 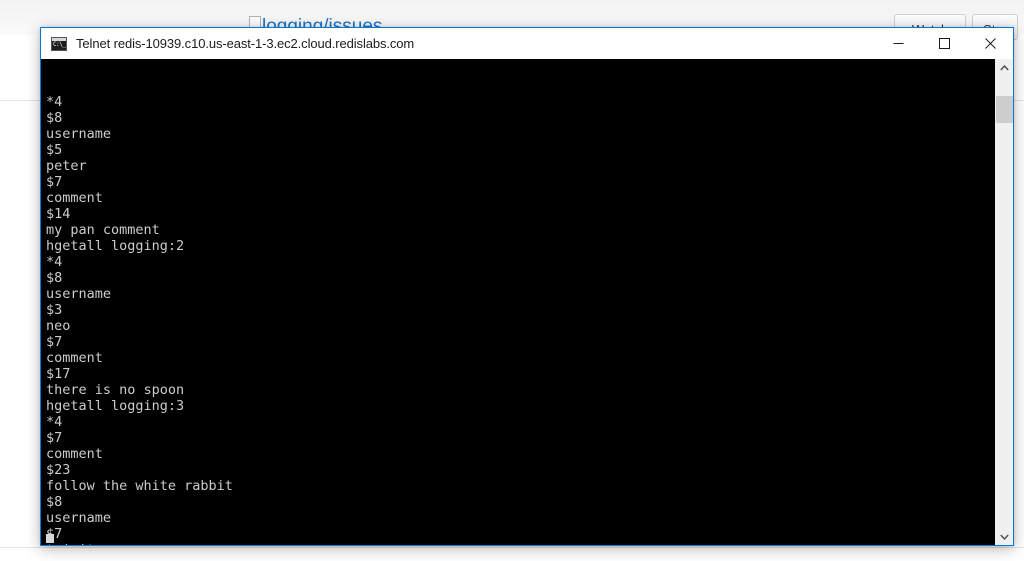 What do you see at coordinates (115, 390) in the screenshot?
I see `terminal-line: there is no spoon` at bounding box center [115, 390].